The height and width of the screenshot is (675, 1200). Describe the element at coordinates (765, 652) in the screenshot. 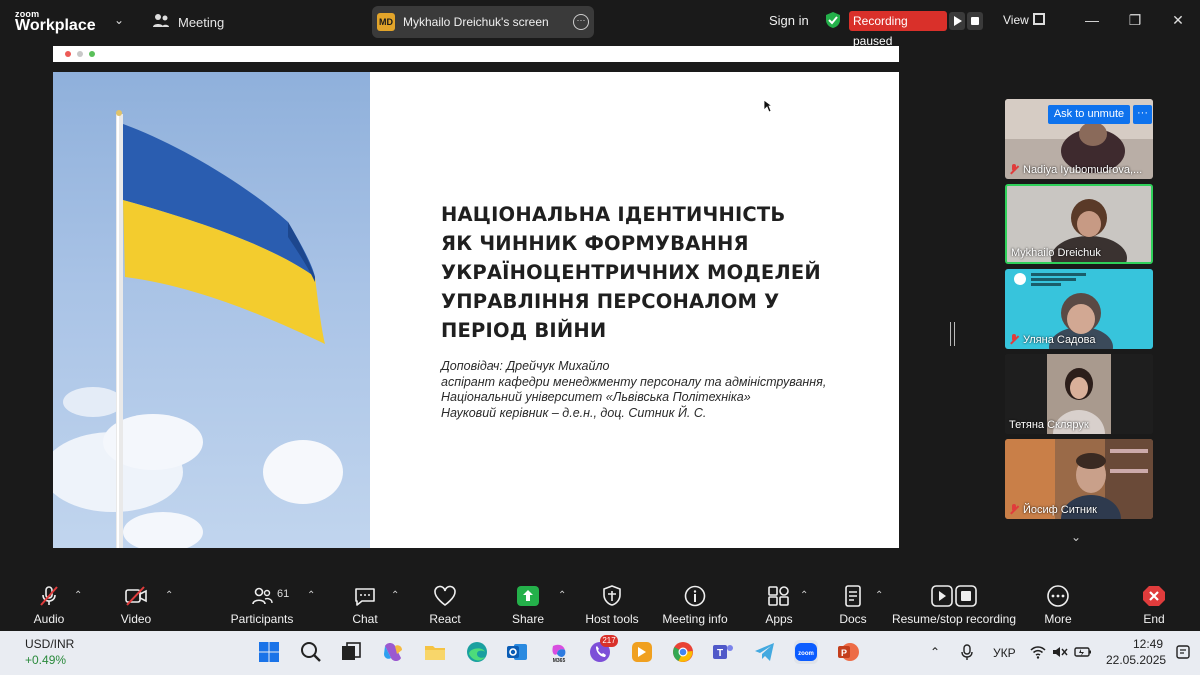

I see `telegram-icon` at that location.